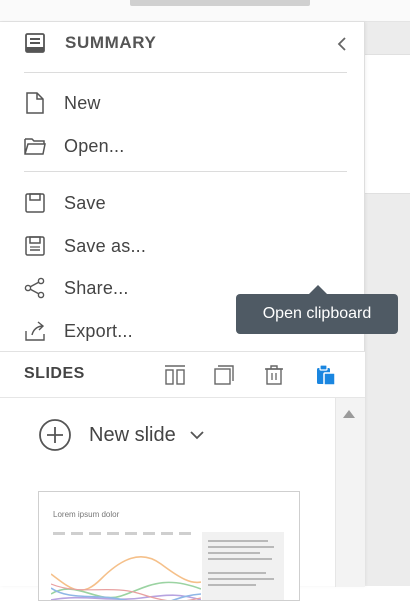  Describe the element at coordinates (54, 373) in the screenshot. I see `slides-title: SLIDES` at that location.